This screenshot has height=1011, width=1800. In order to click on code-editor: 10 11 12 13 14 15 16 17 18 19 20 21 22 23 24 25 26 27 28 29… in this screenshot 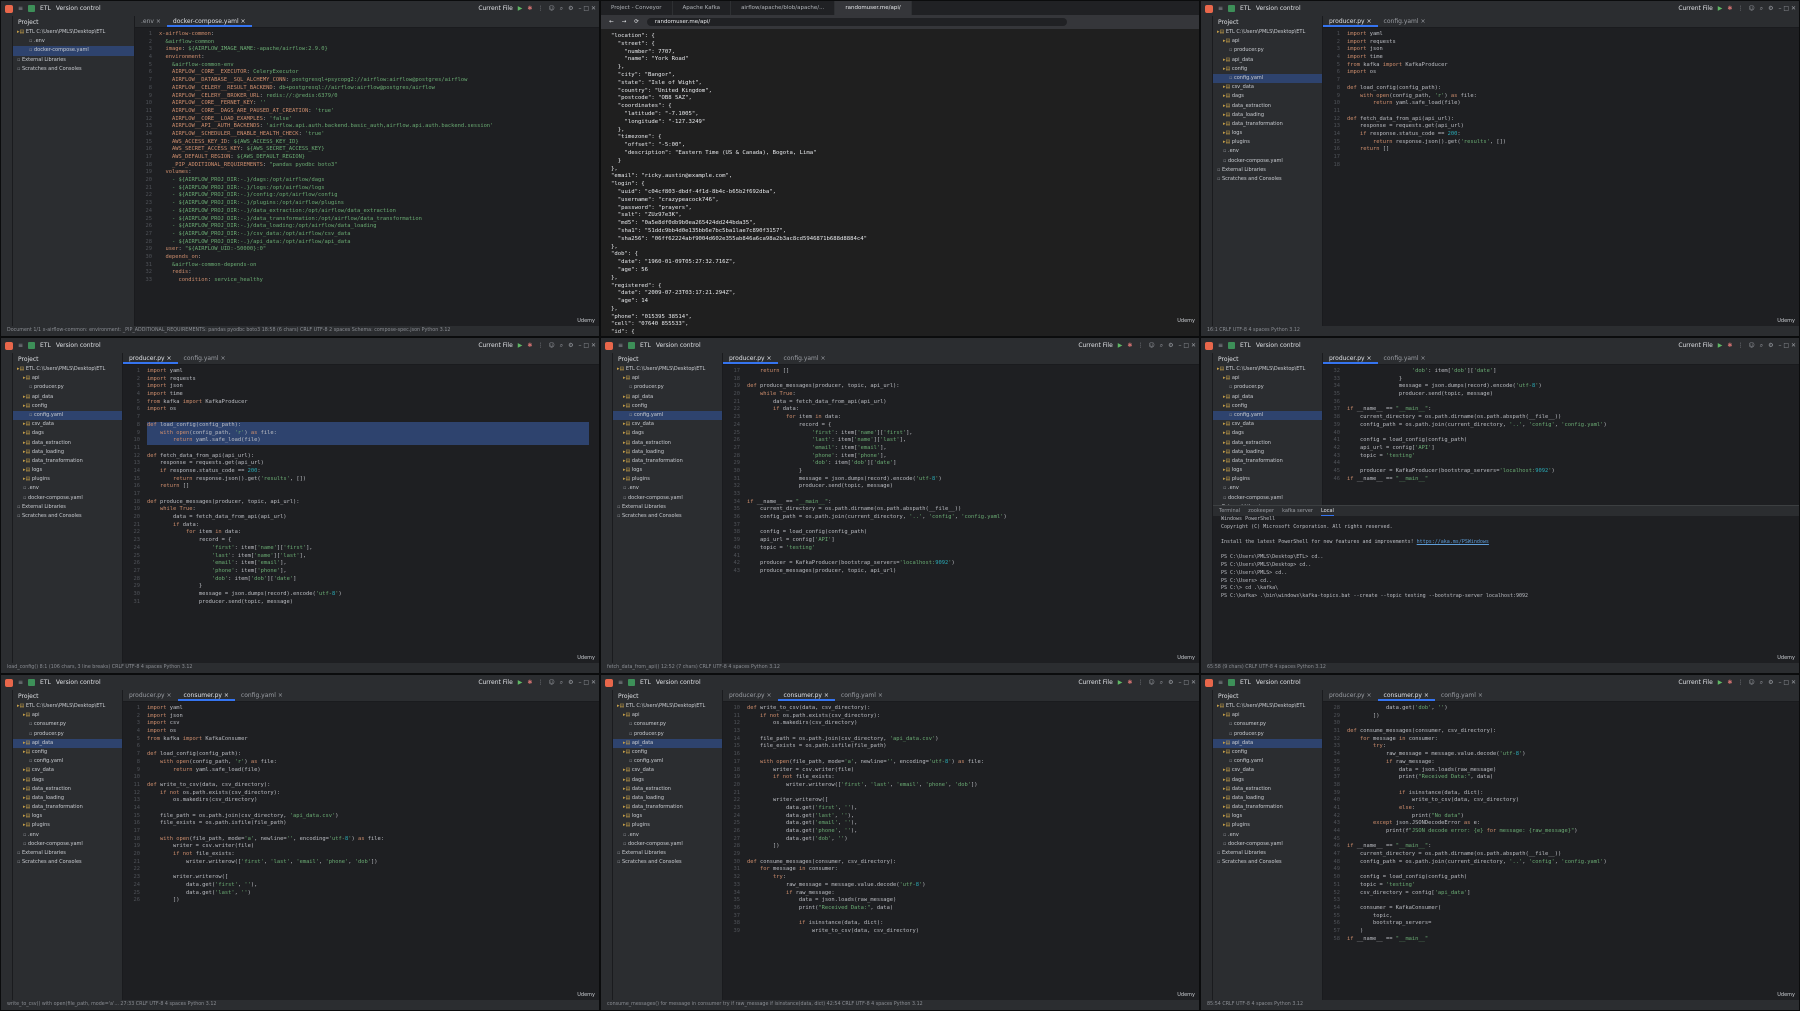, I will do `click(957, 851)`.